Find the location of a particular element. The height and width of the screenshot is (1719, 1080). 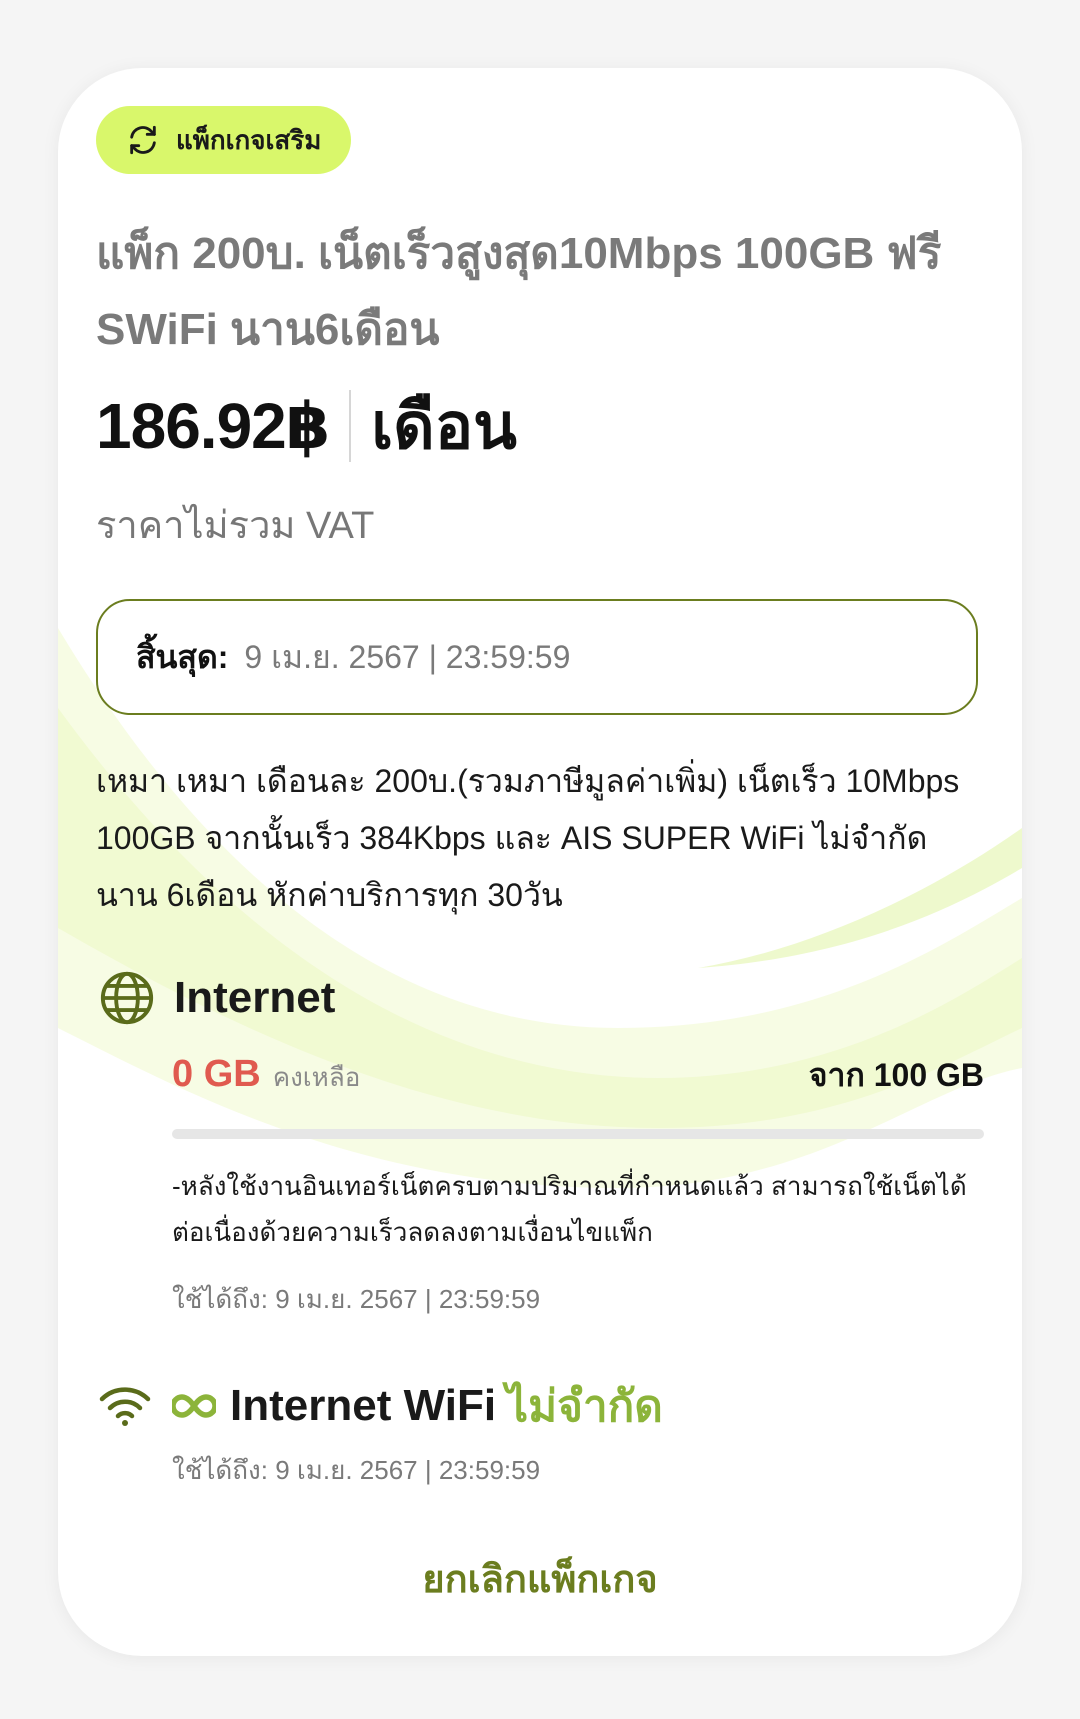

package-price: 186.92฿ is located at coordinates (213, 425).